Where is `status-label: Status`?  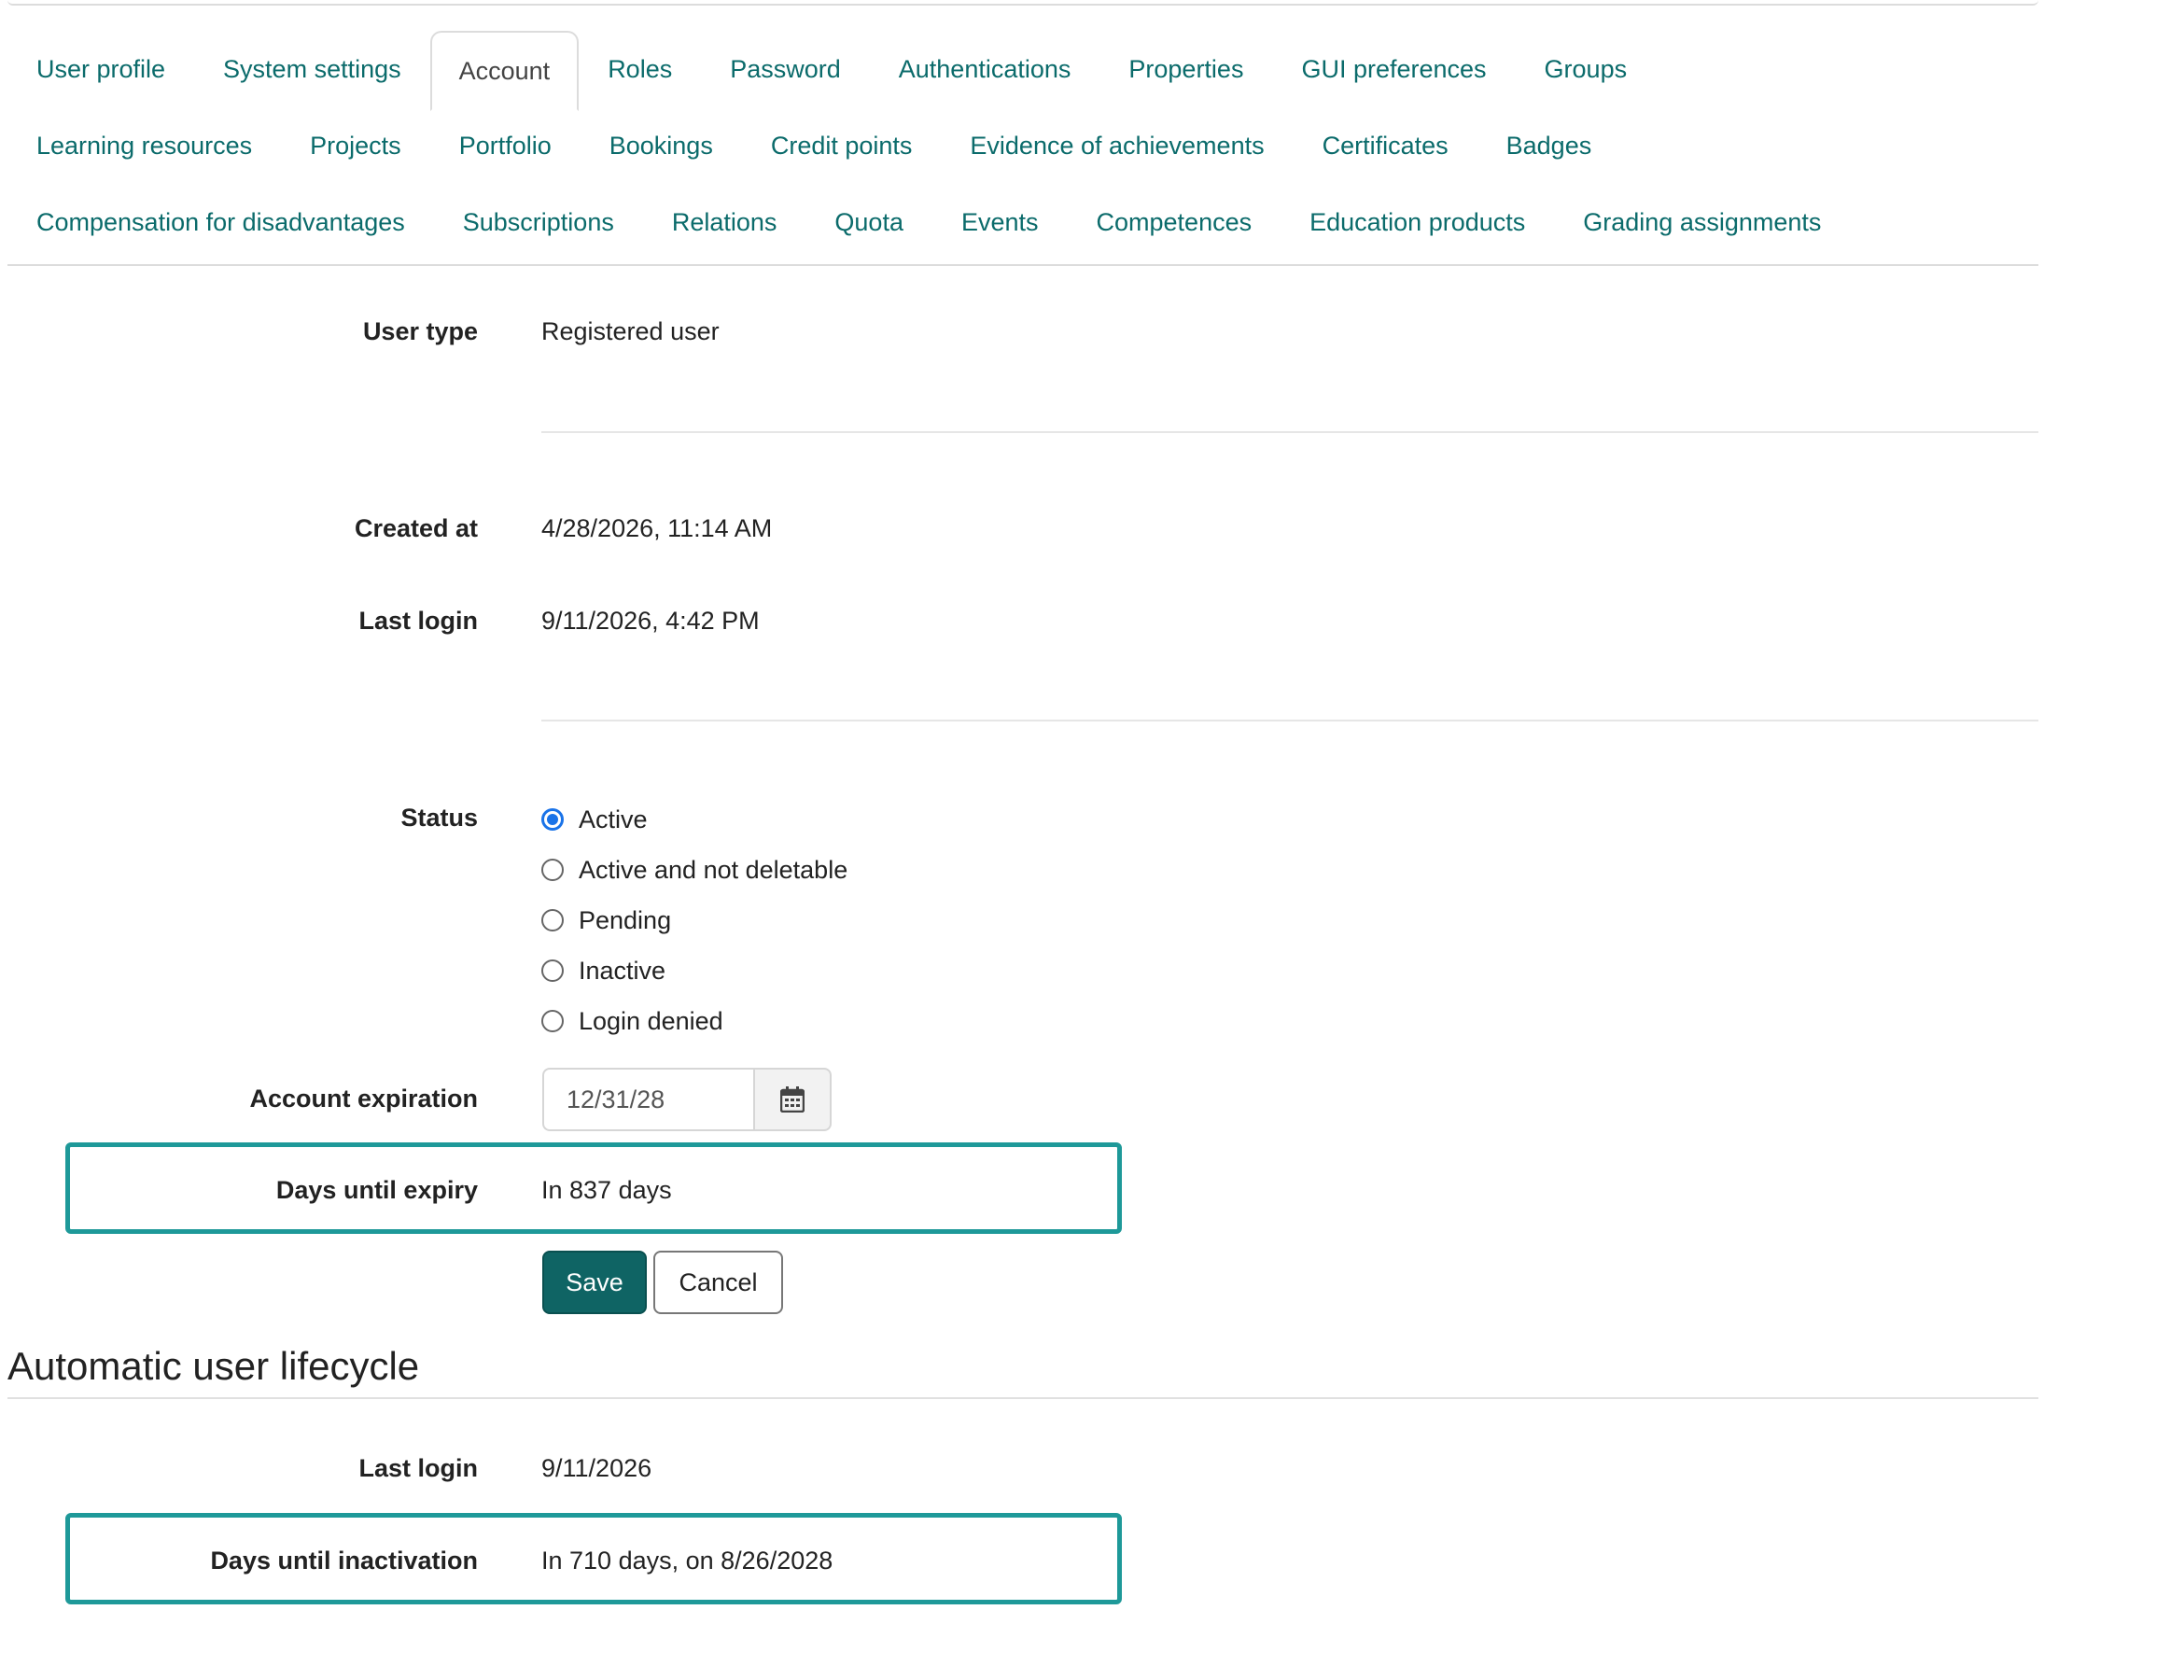
status-label: Status is located at coordinates (439, 818).